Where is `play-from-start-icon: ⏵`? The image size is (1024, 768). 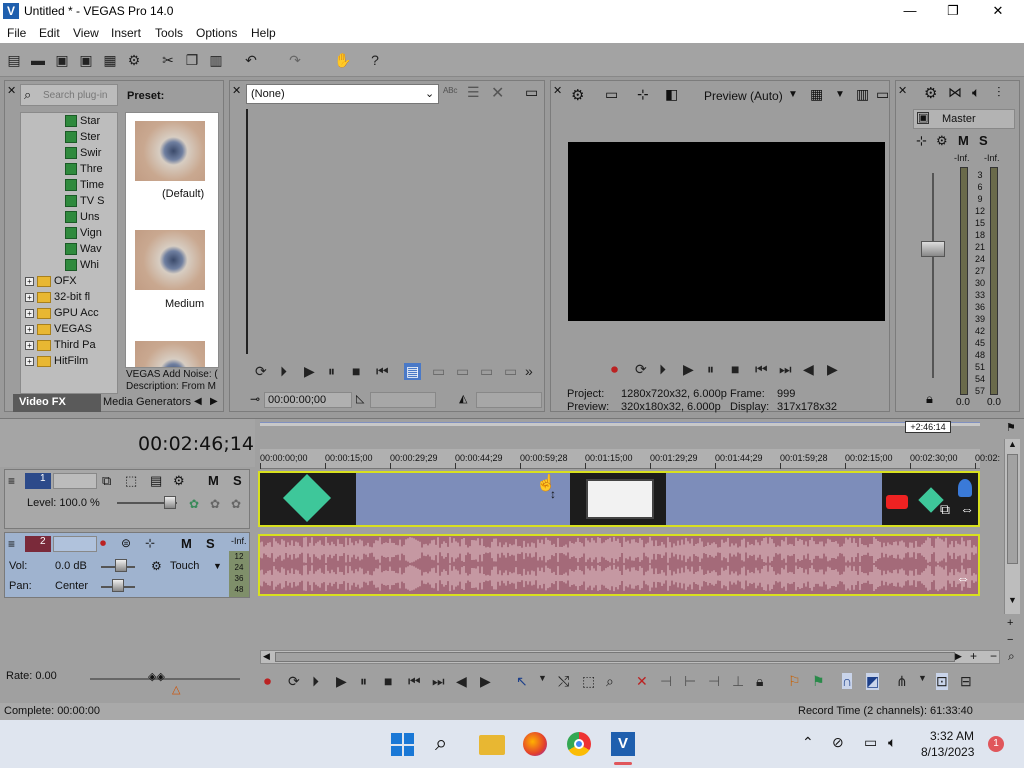
play-from-start-icon: ⏵ is located at coordinates (662, 369).